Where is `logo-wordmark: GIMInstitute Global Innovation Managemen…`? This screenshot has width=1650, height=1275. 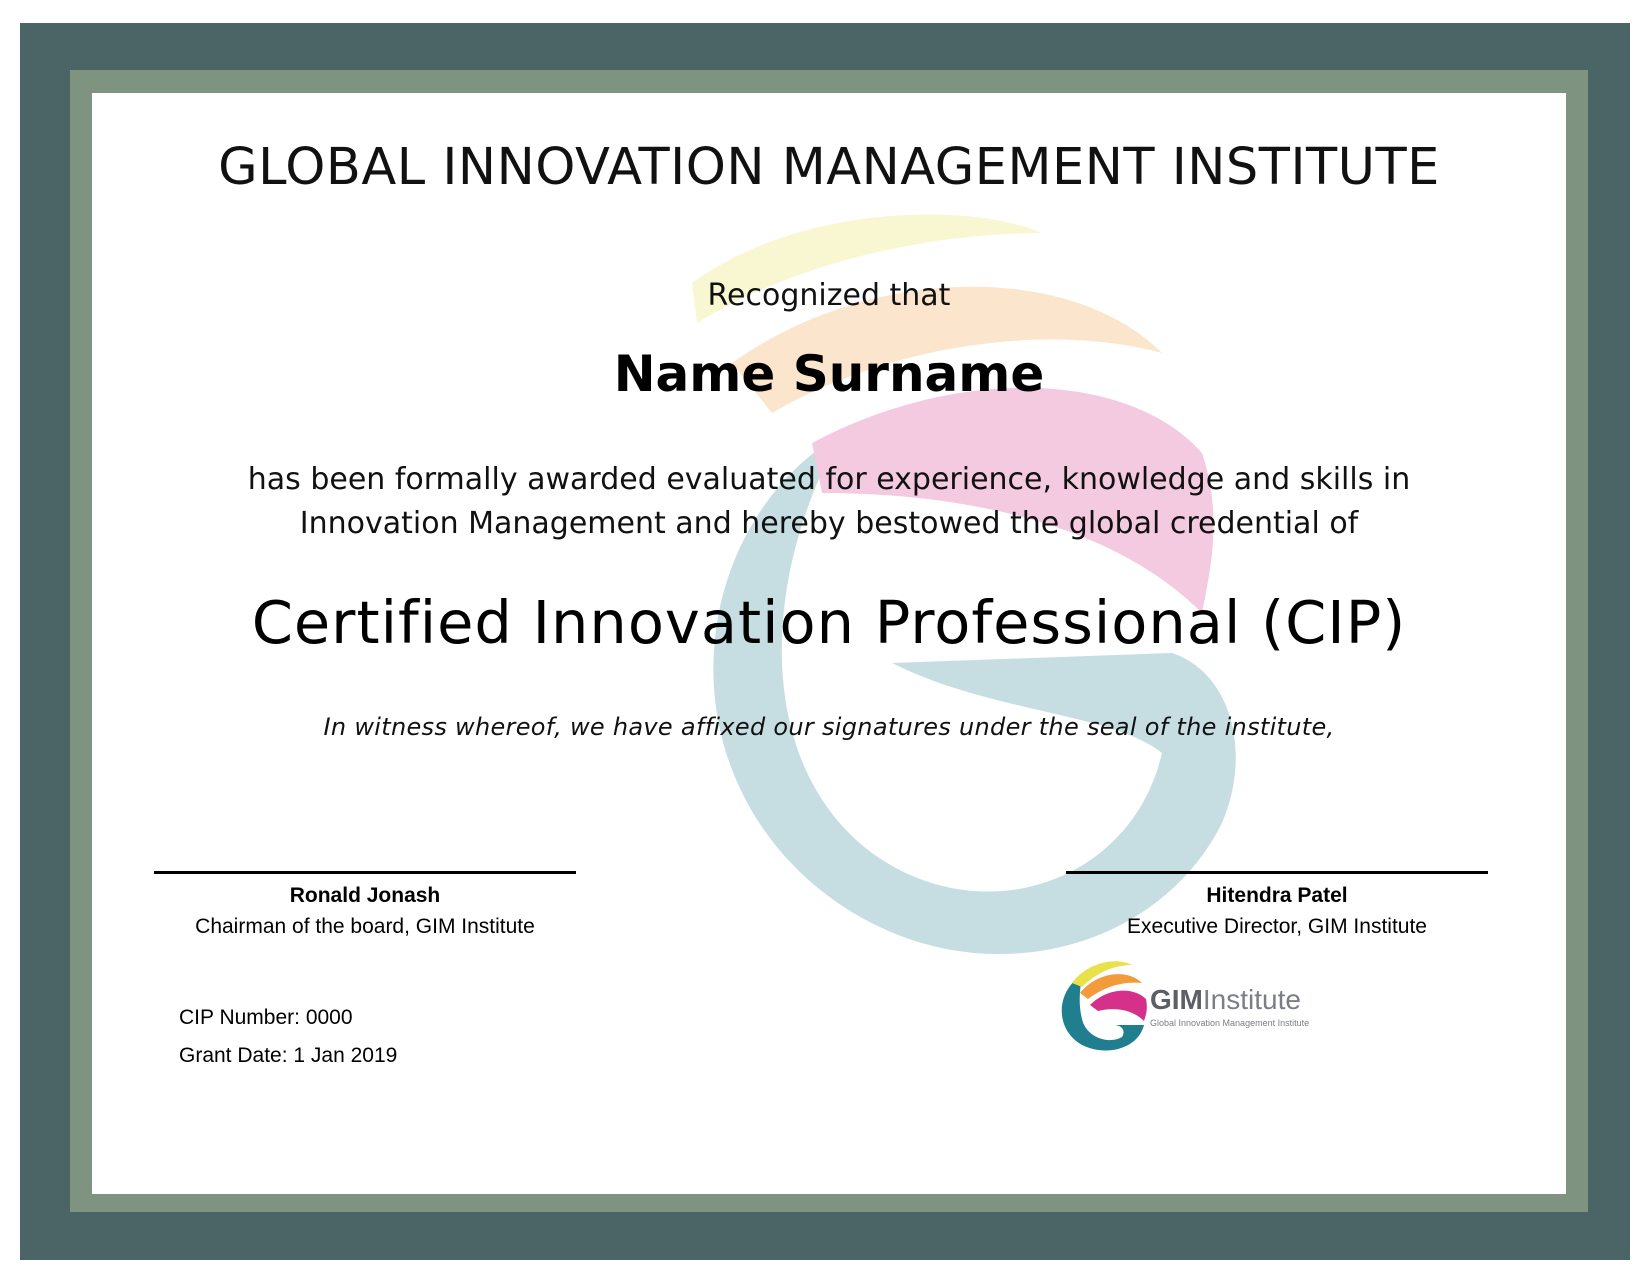 logo-wordmark: GIMInstitute Global Innovation Managemen… is located at coordinates (1230, 1006).